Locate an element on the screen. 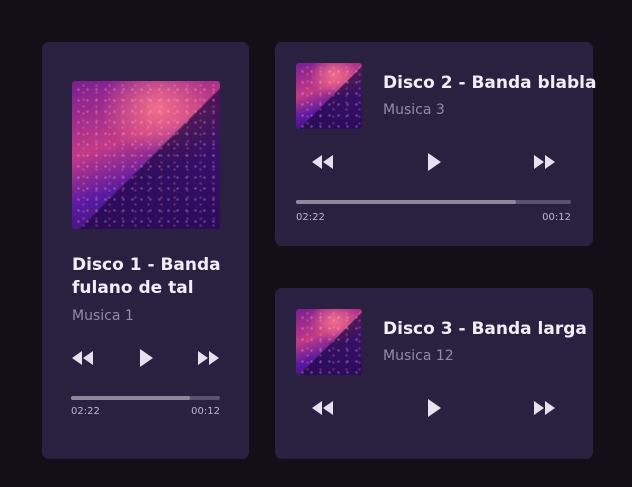  track-name: Musica 12 is located at coordinates (418, 356).